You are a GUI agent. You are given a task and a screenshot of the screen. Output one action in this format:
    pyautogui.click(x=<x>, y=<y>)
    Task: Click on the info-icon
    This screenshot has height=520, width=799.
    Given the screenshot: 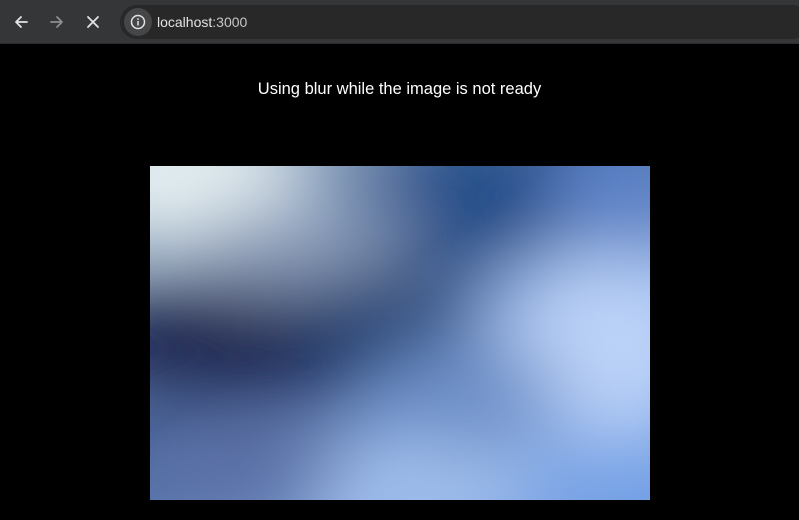 What is the action you would take?
    pyautogui.click(x=138, y=22)
    